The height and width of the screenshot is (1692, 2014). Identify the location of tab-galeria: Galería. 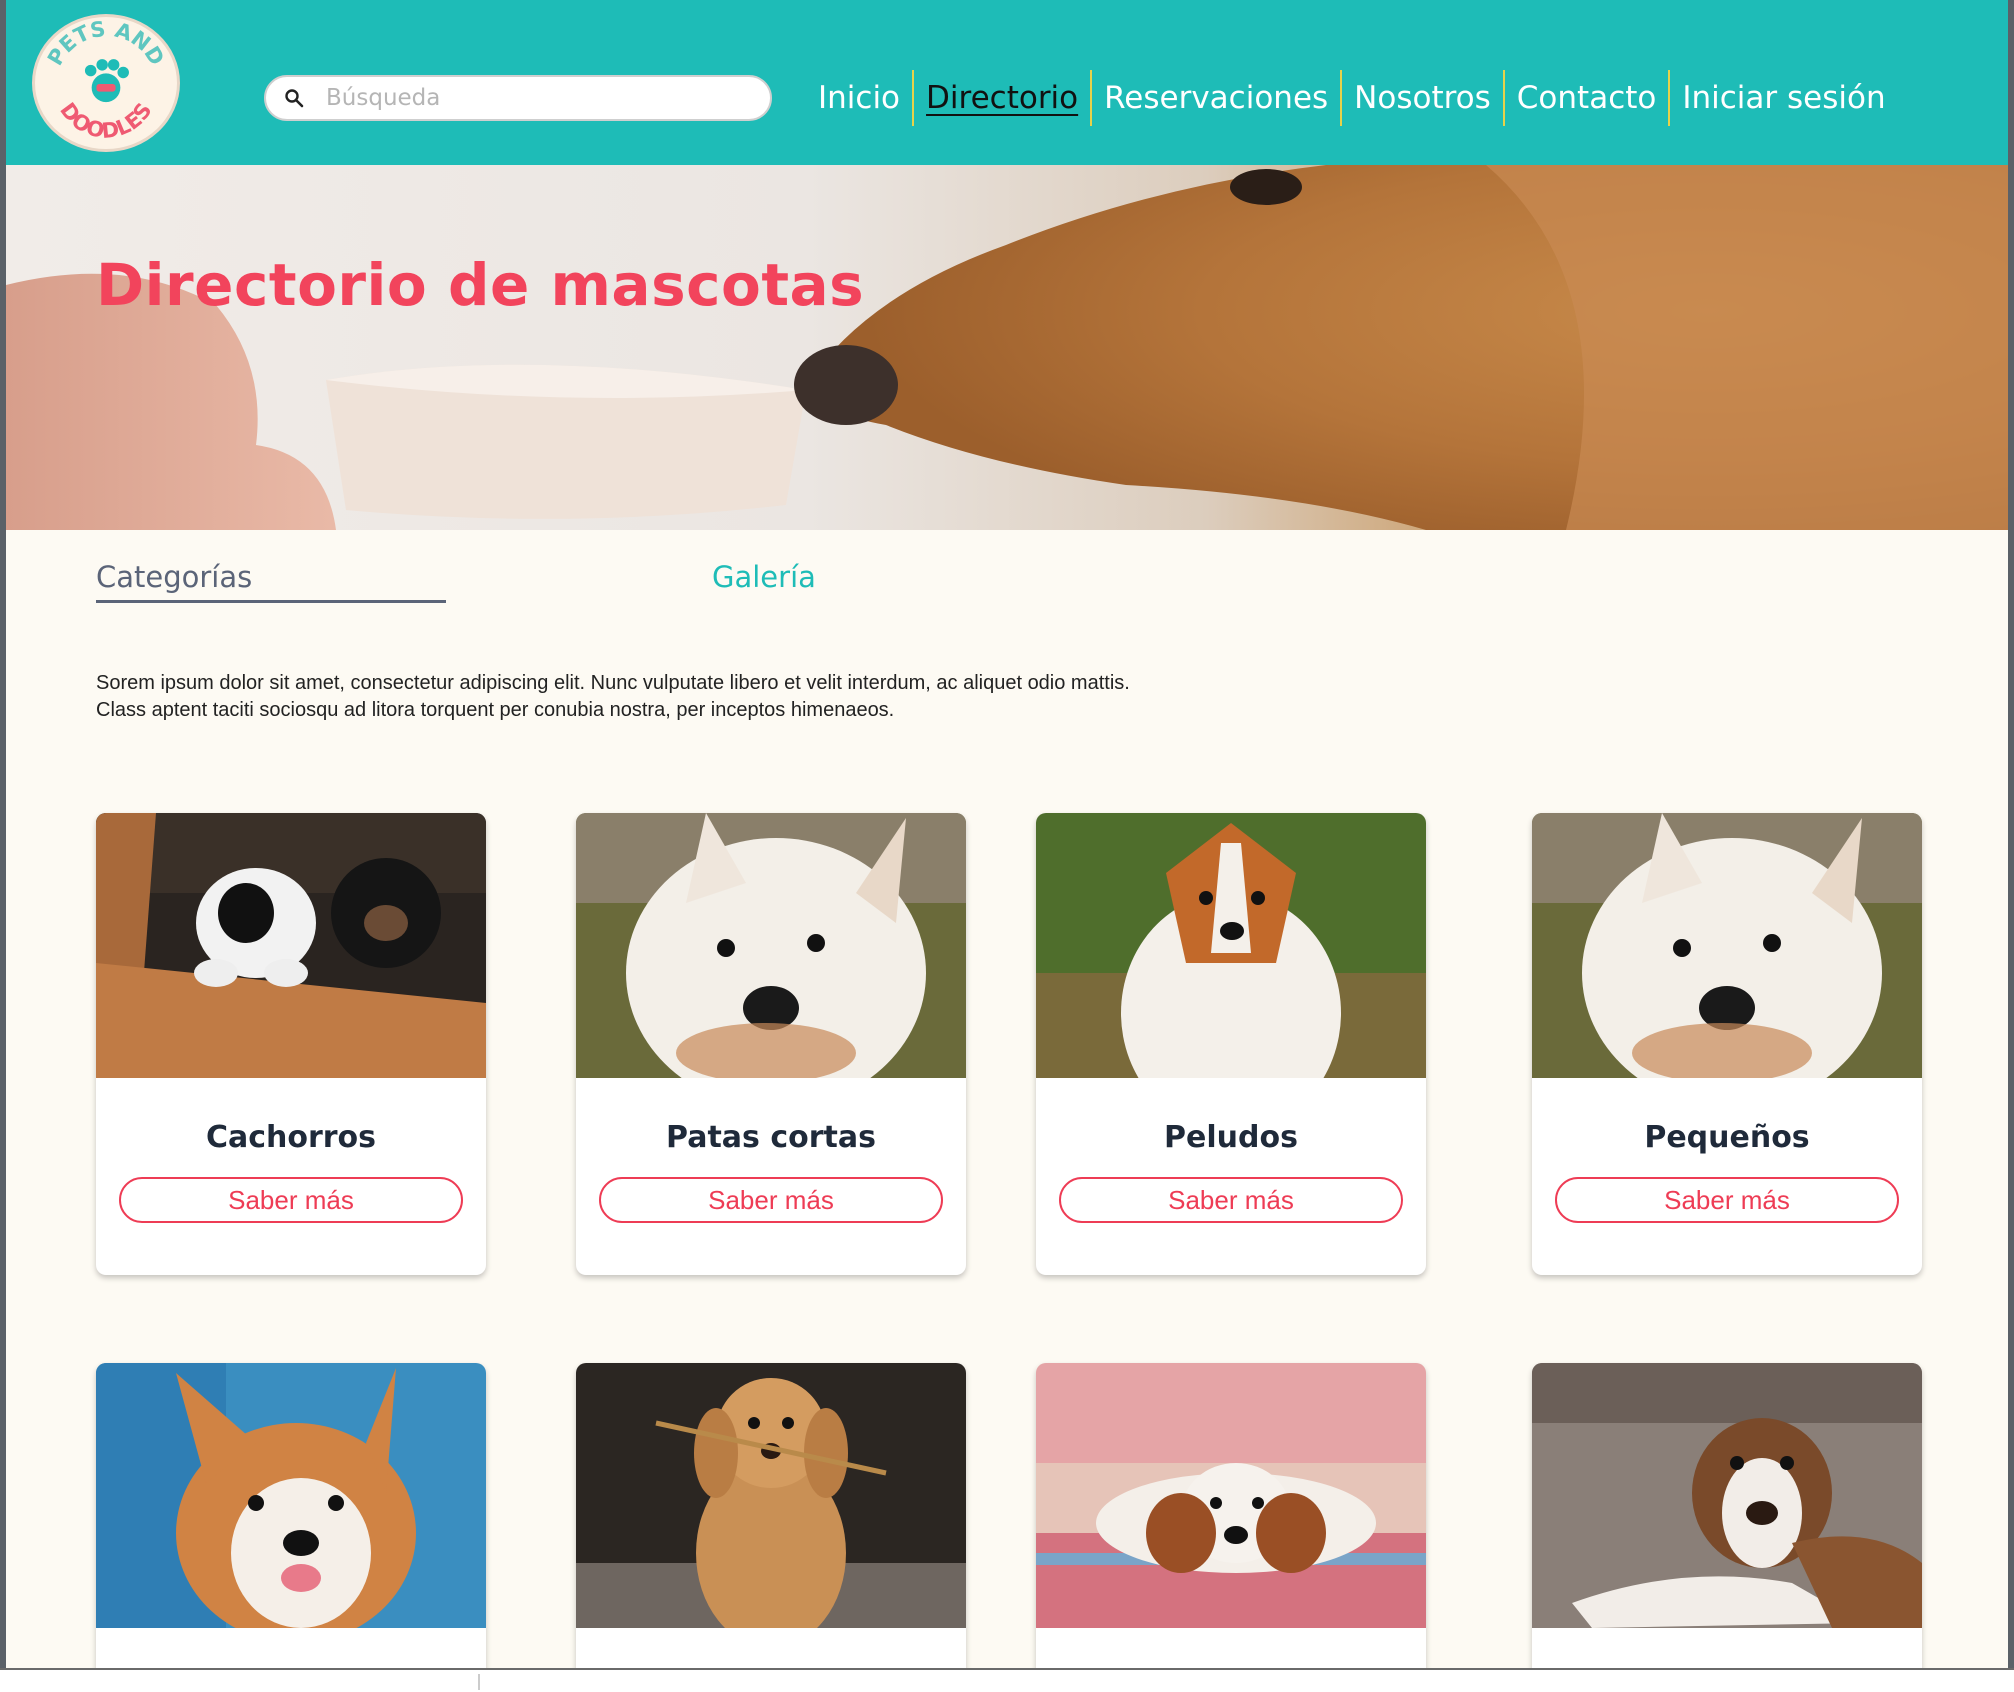
(764, 577).